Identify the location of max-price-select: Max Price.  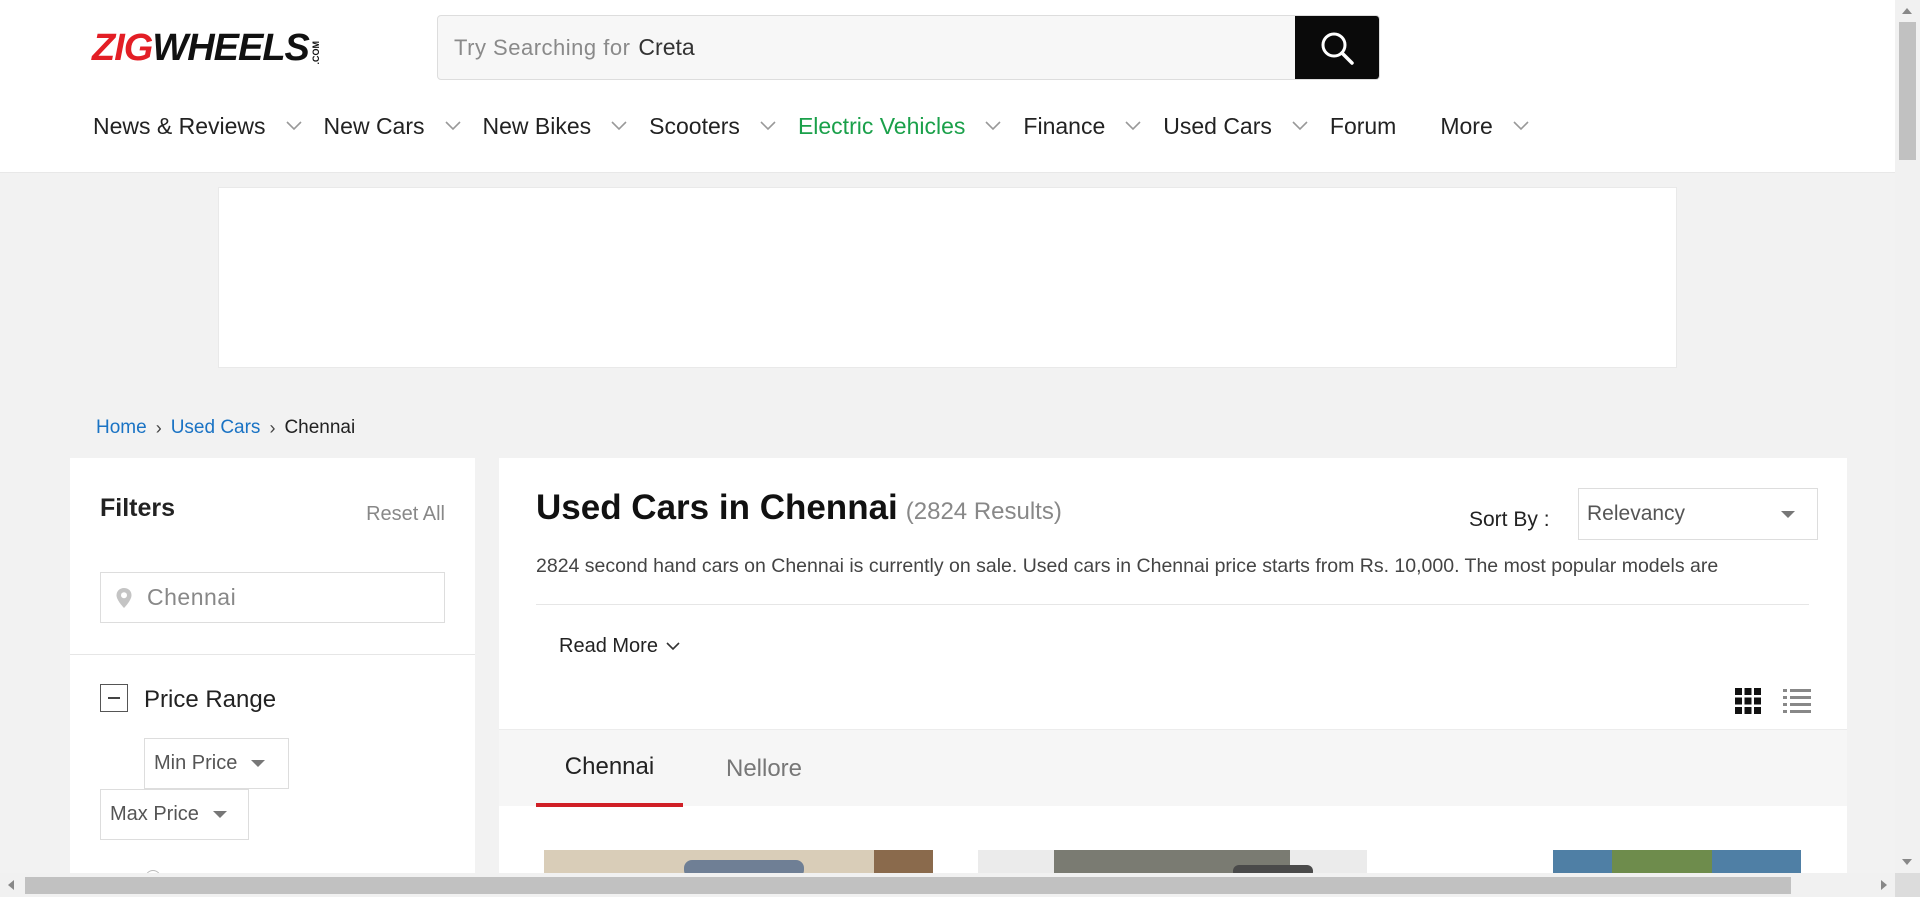
(174, 814).